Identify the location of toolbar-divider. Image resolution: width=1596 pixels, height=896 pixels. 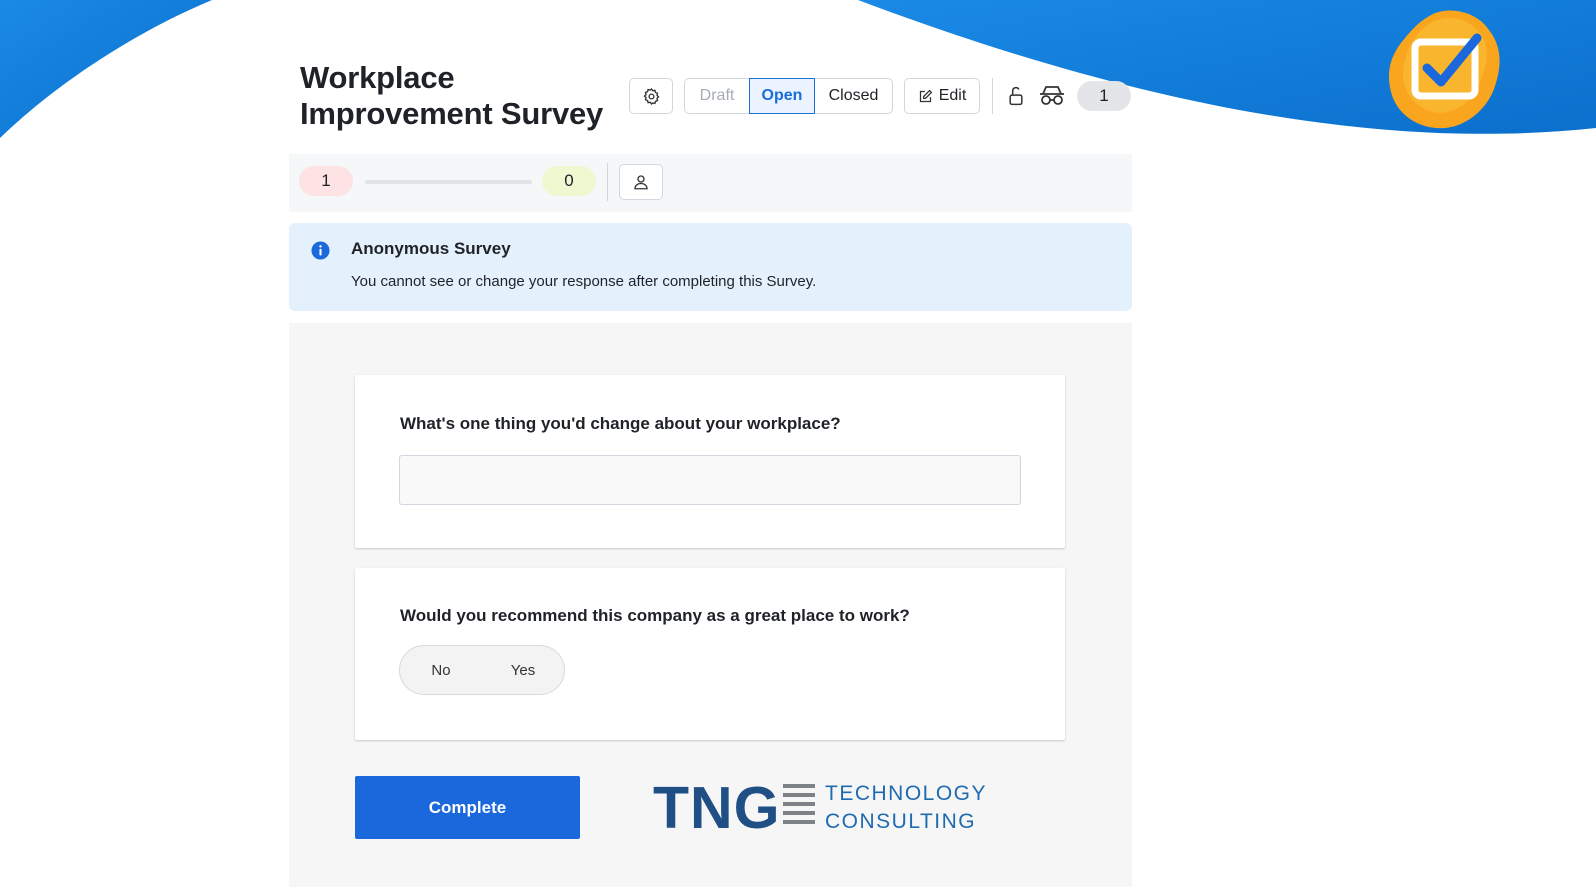
(992, 96).